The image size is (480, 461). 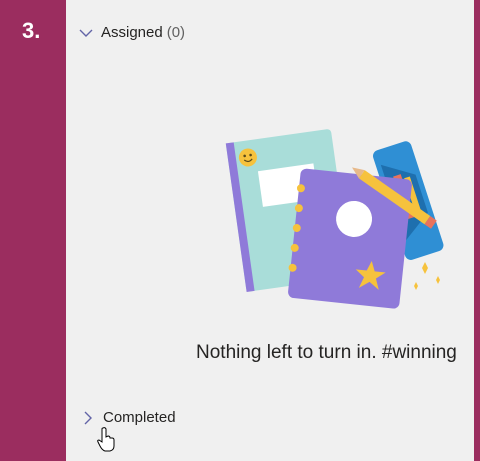 I want to click on completed-label: Completed, so click(x=139, y=417).